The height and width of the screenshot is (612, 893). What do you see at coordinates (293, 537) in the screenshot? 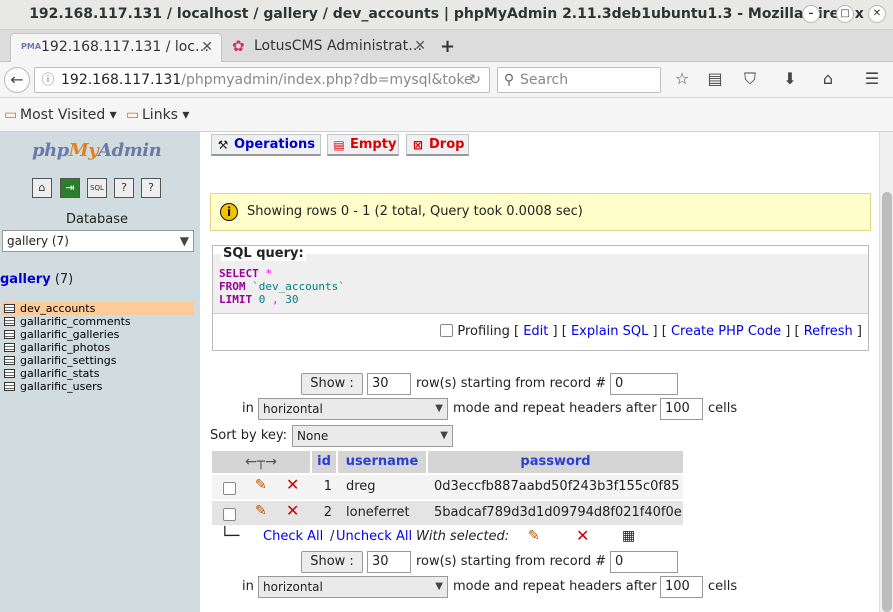
I see `check-all-link: Check All` at bounding box center [293, 537].